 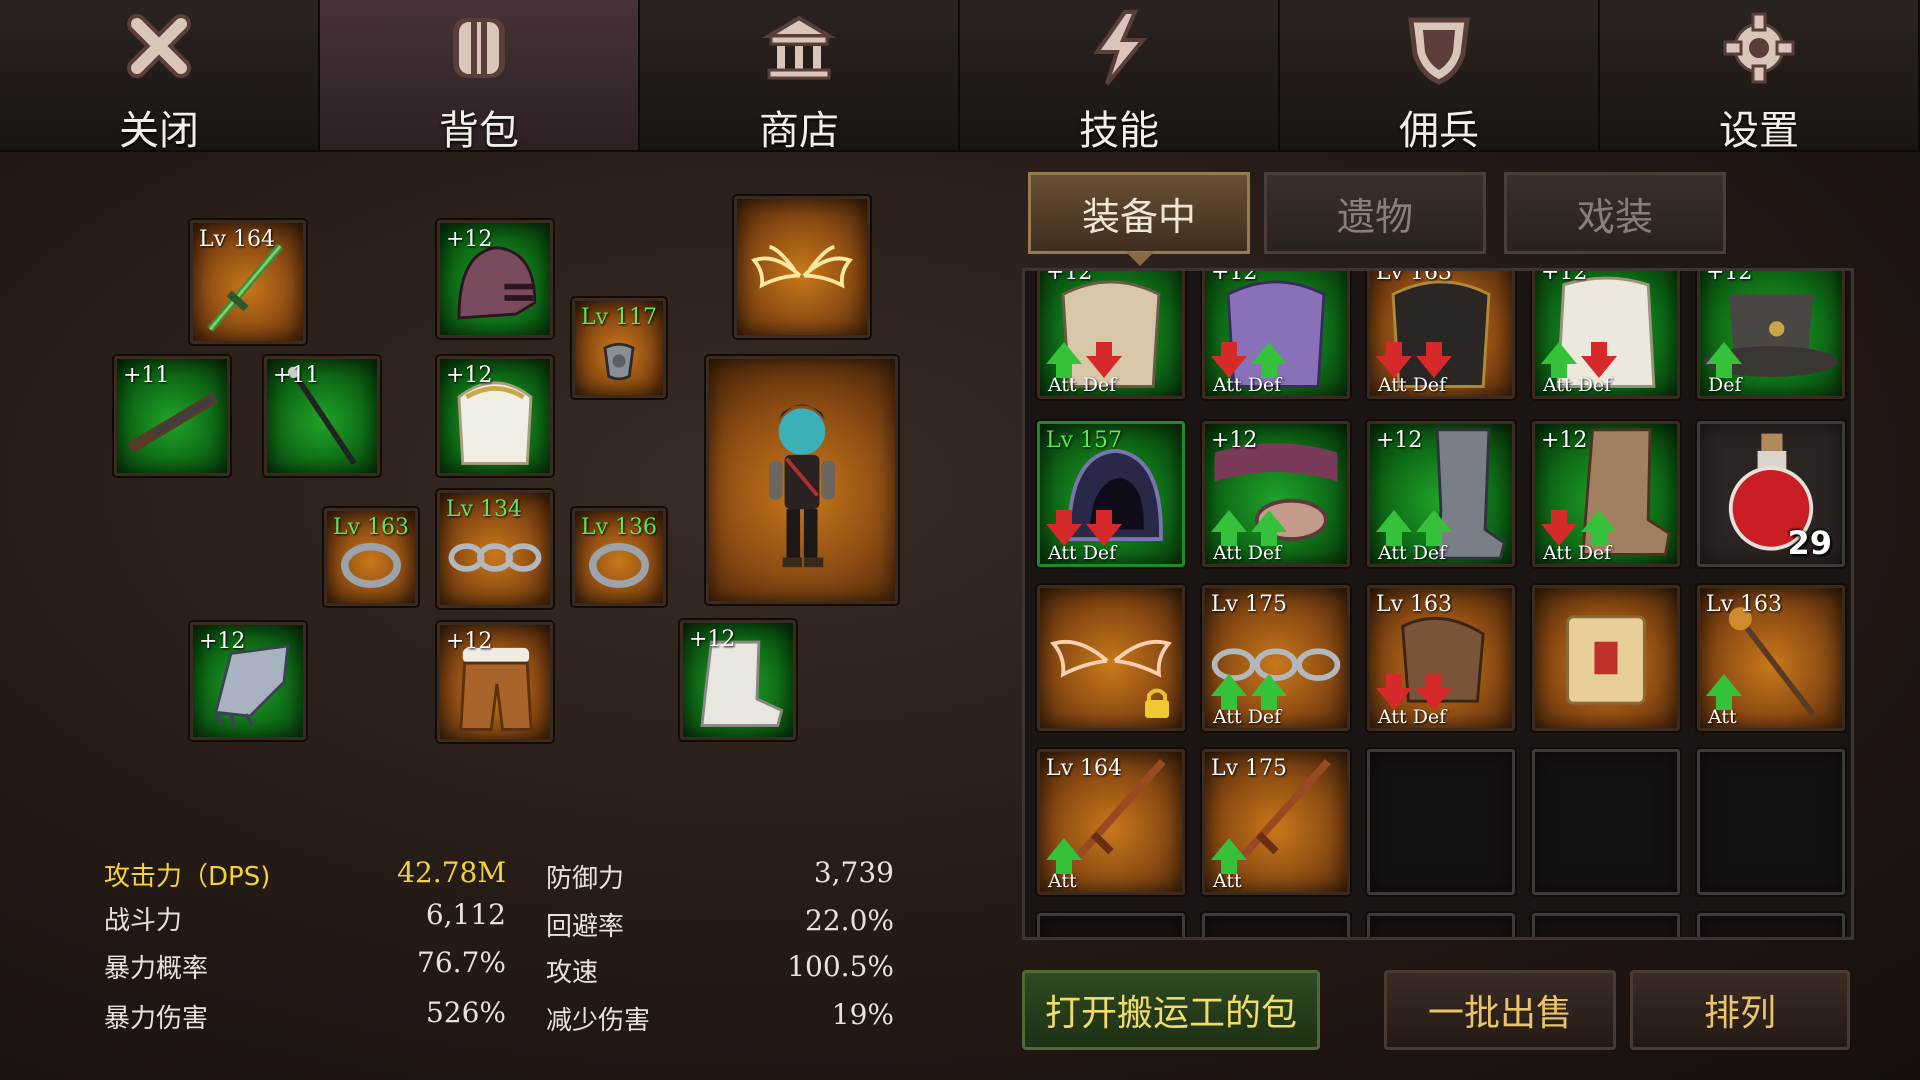 What do you see at coordinates (1119, 131) in the screenshot?
I see `tab-skills-label: 技能` at bounding box center [1119, 131].